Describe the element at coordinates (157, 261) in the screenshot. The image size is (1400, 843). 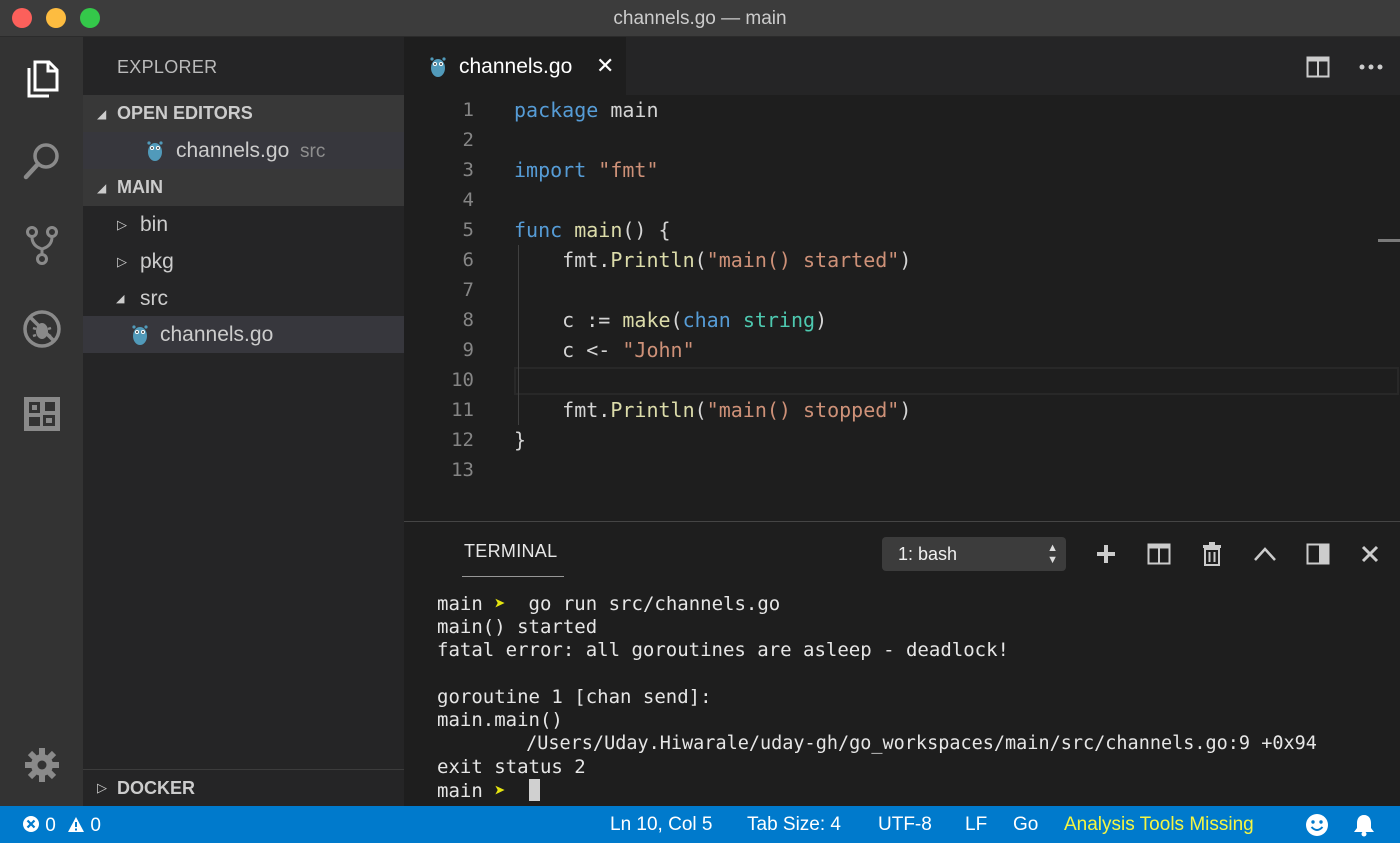
I see `tree-item-label: pkg` at that location.